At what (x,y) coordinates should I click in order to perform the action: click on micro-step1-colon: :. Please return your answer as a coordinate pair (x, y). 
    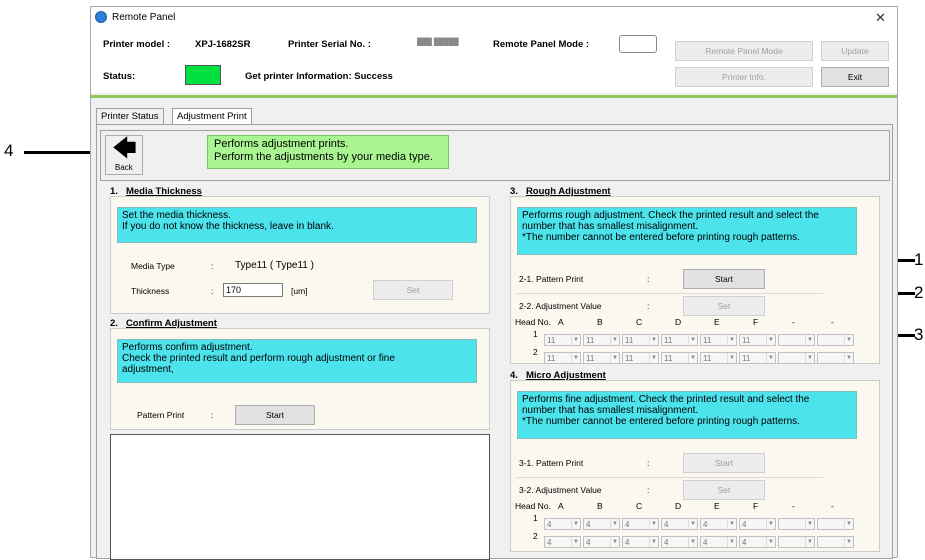
    Looking at the image, I should click on (648, 463).